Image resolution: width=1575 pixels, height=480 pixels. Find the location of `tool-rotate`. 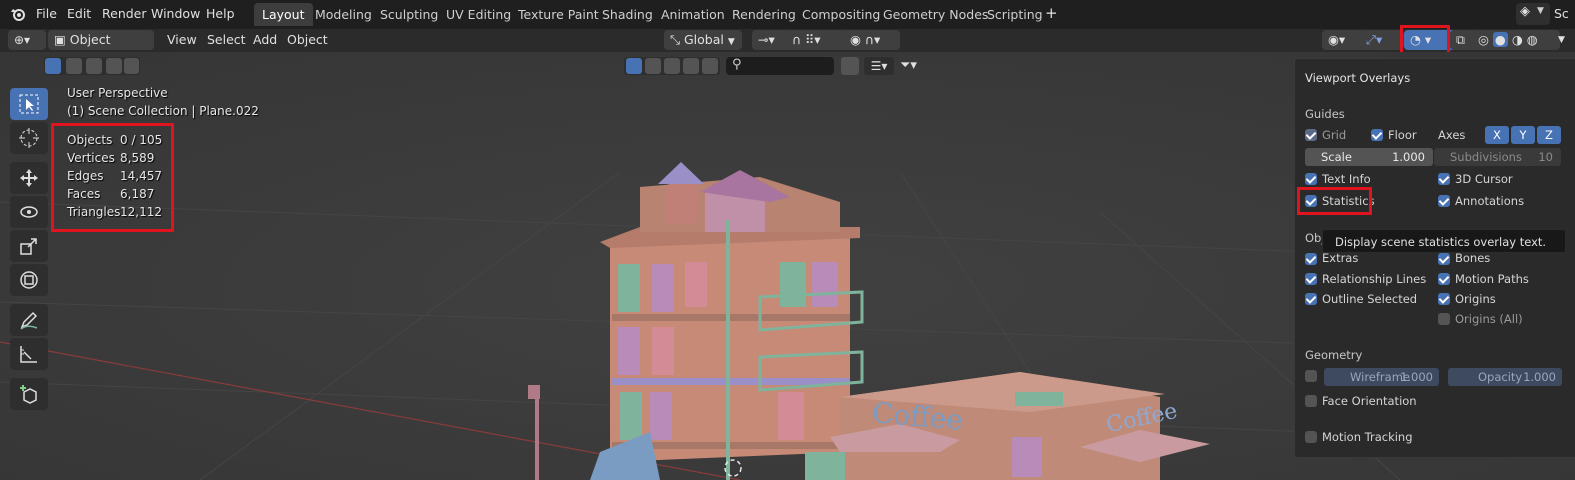

tool-rotate is located at coordinates (29, 212).